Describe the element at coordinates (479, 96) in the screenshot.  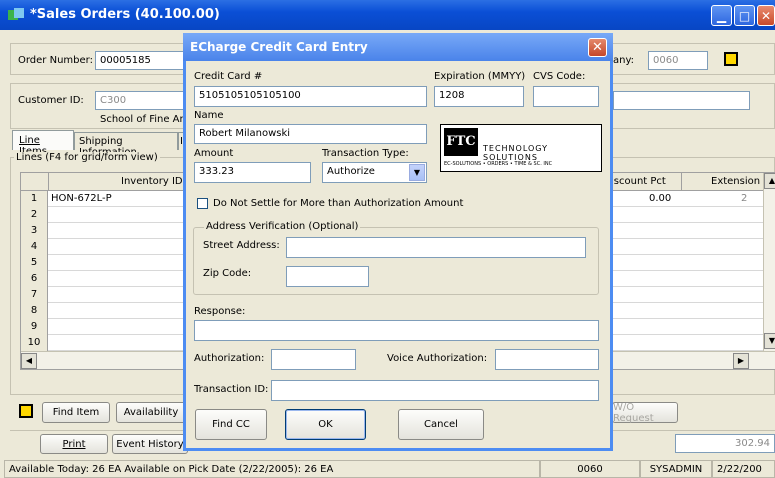
I see `expiration-field: 1208` at that location.